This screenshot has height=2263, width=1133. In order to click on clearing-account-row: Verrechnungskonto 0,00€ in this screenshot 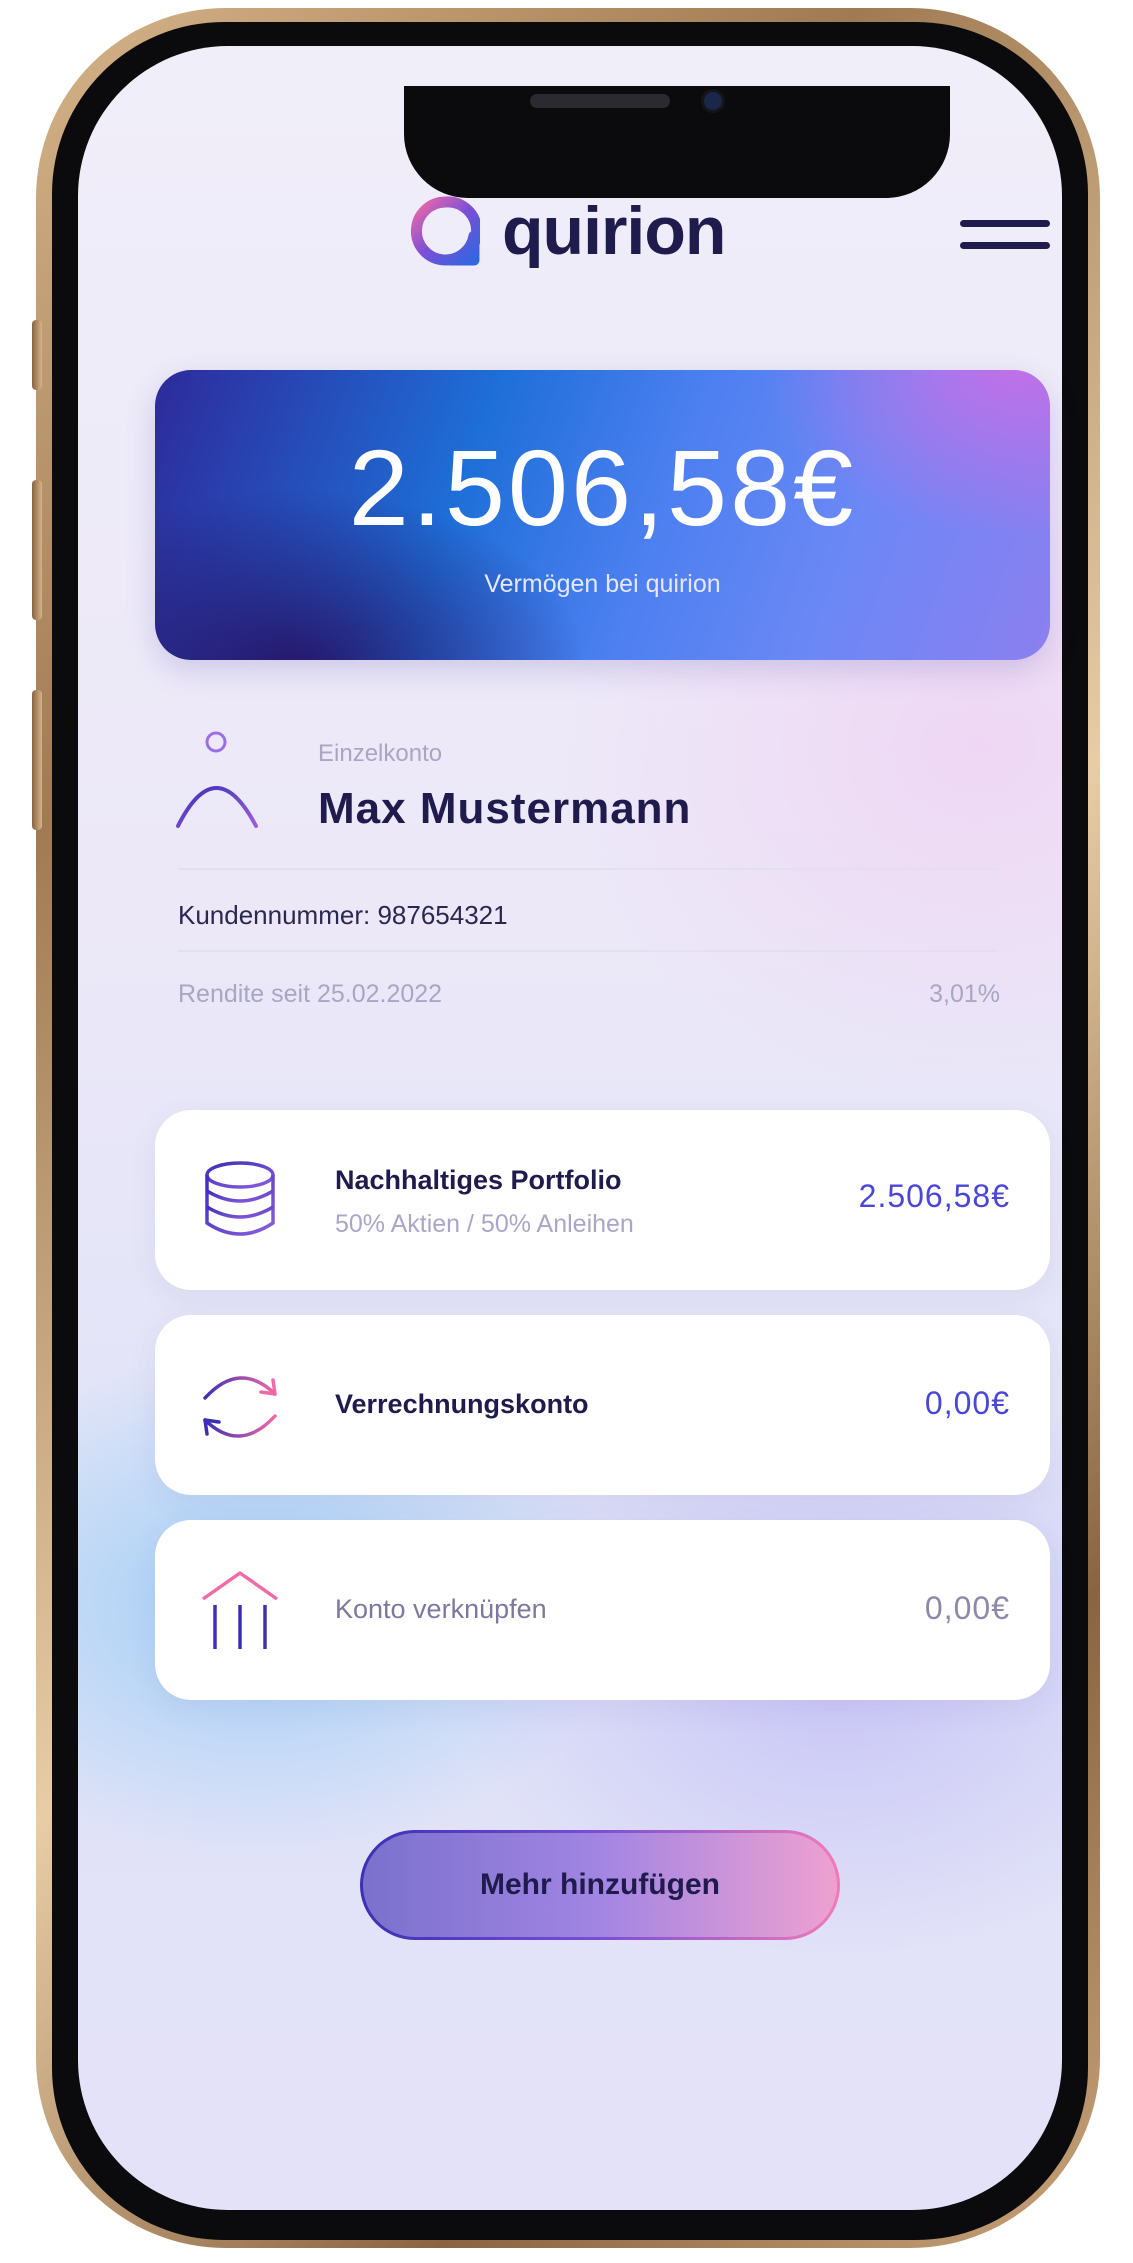, I will do `click(602, 1405)`.